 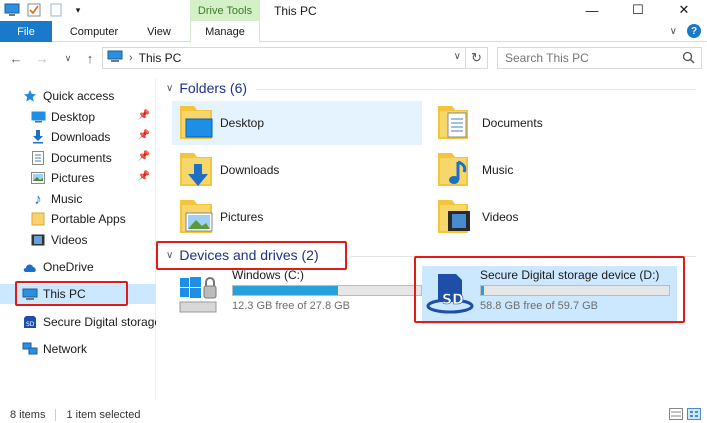 I want to click on desktop-icon, so click(x=38, y=117).